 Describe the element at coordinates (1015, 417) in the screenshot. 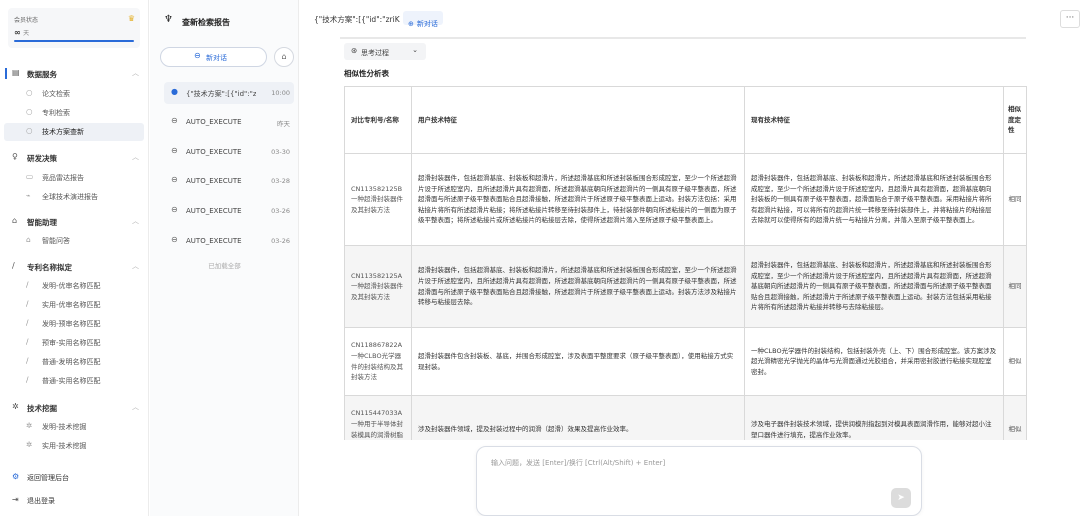

I see `table-cell-level: 相似` at that location.